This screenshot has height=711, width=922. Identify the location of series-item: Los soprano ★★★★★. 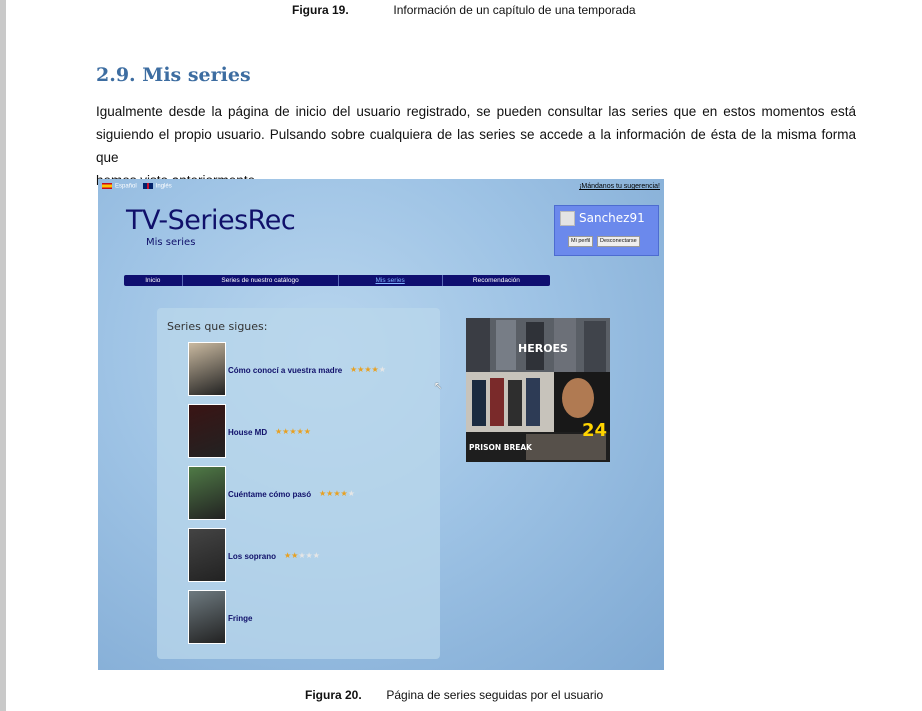
(308, 555).